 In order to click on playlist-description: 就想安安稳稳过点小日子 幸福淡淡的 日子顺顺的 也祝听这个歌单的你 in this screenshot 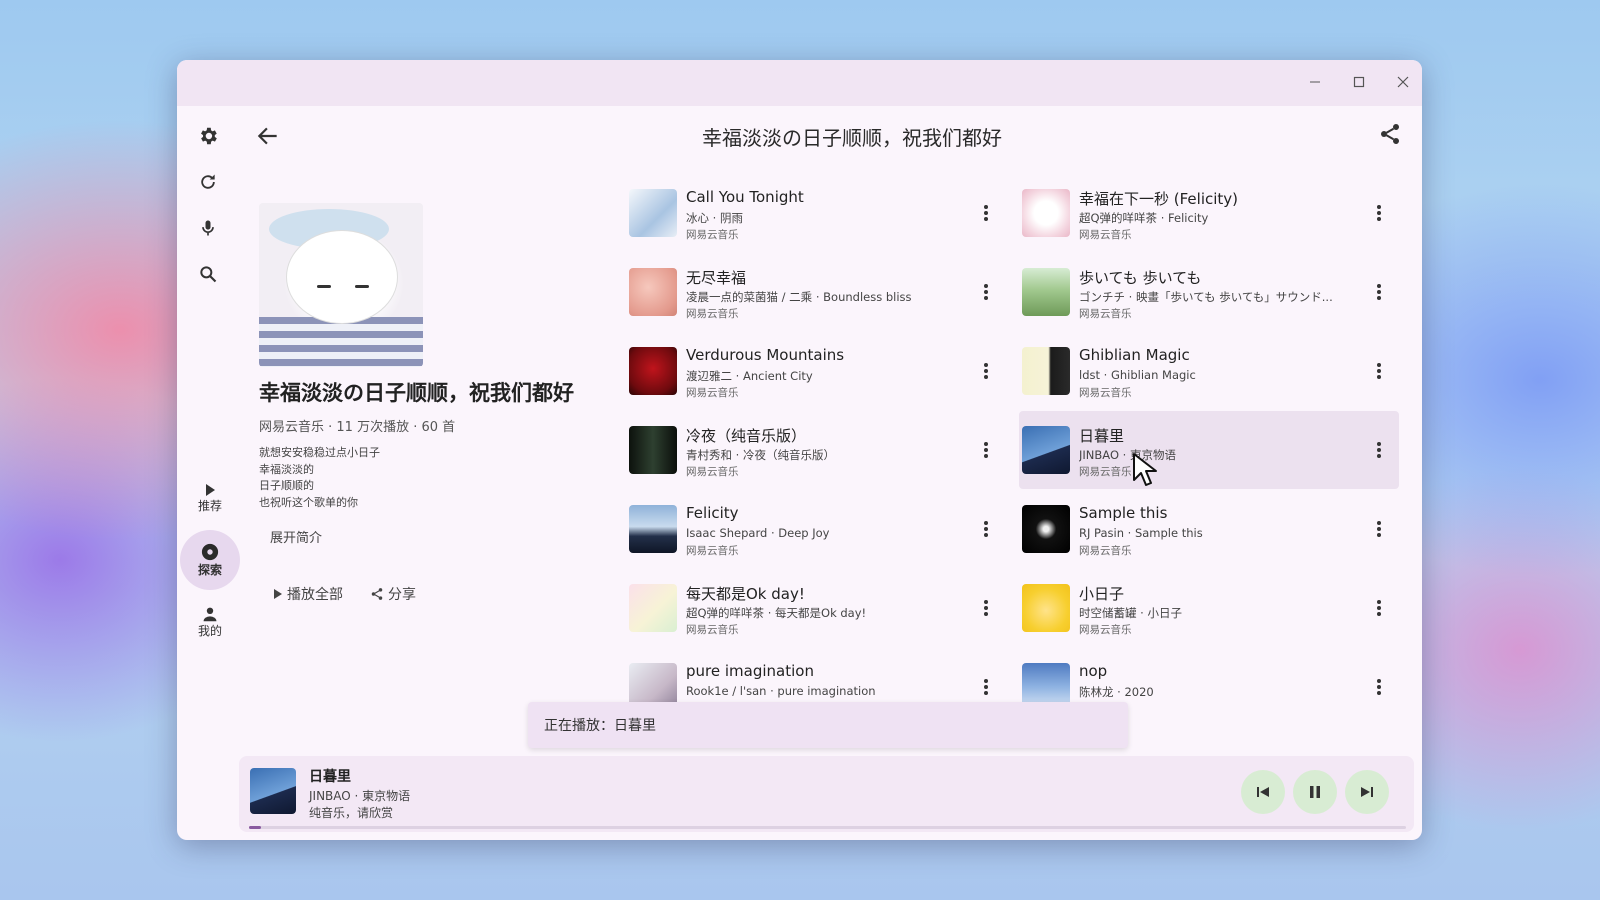, I will do `click(319, 478)`.